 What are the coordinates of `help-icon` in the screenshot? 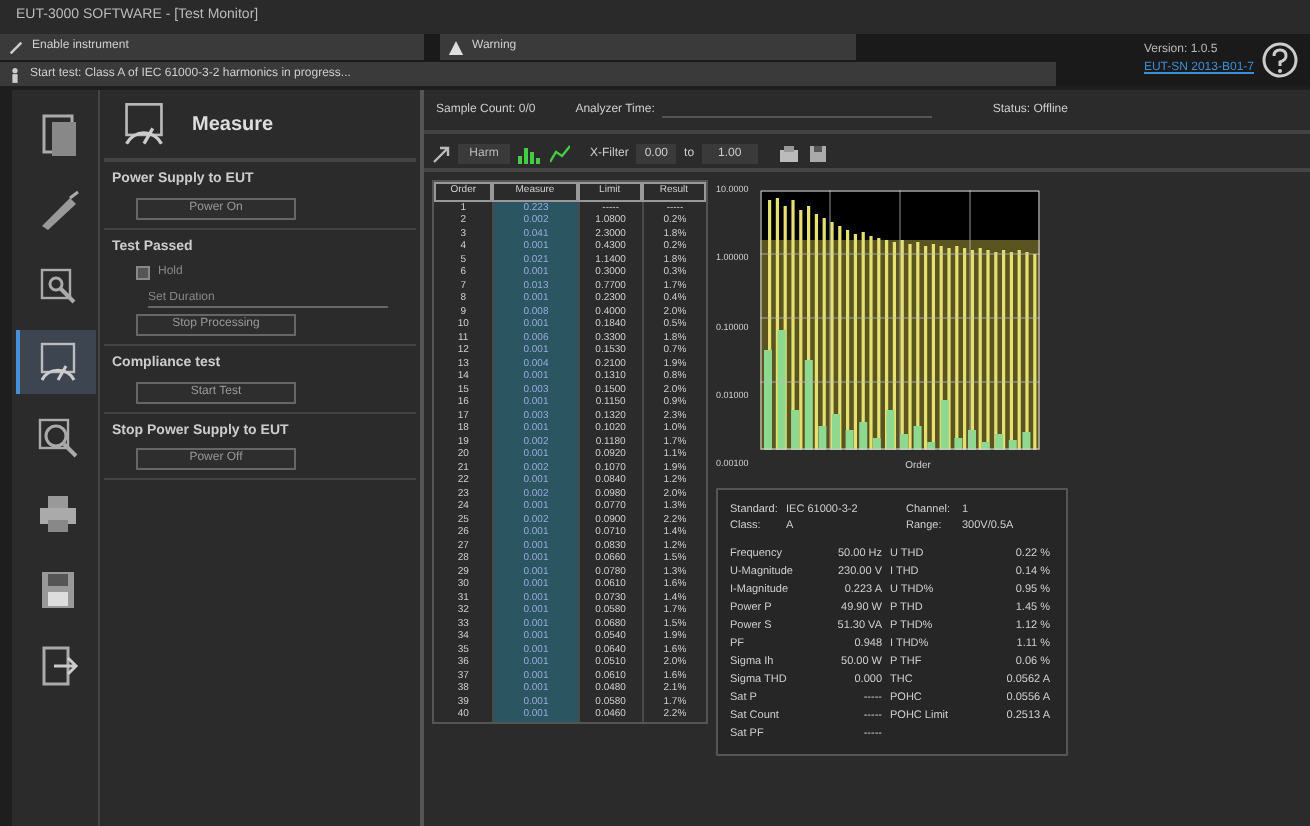 It's located at (1280, 60).